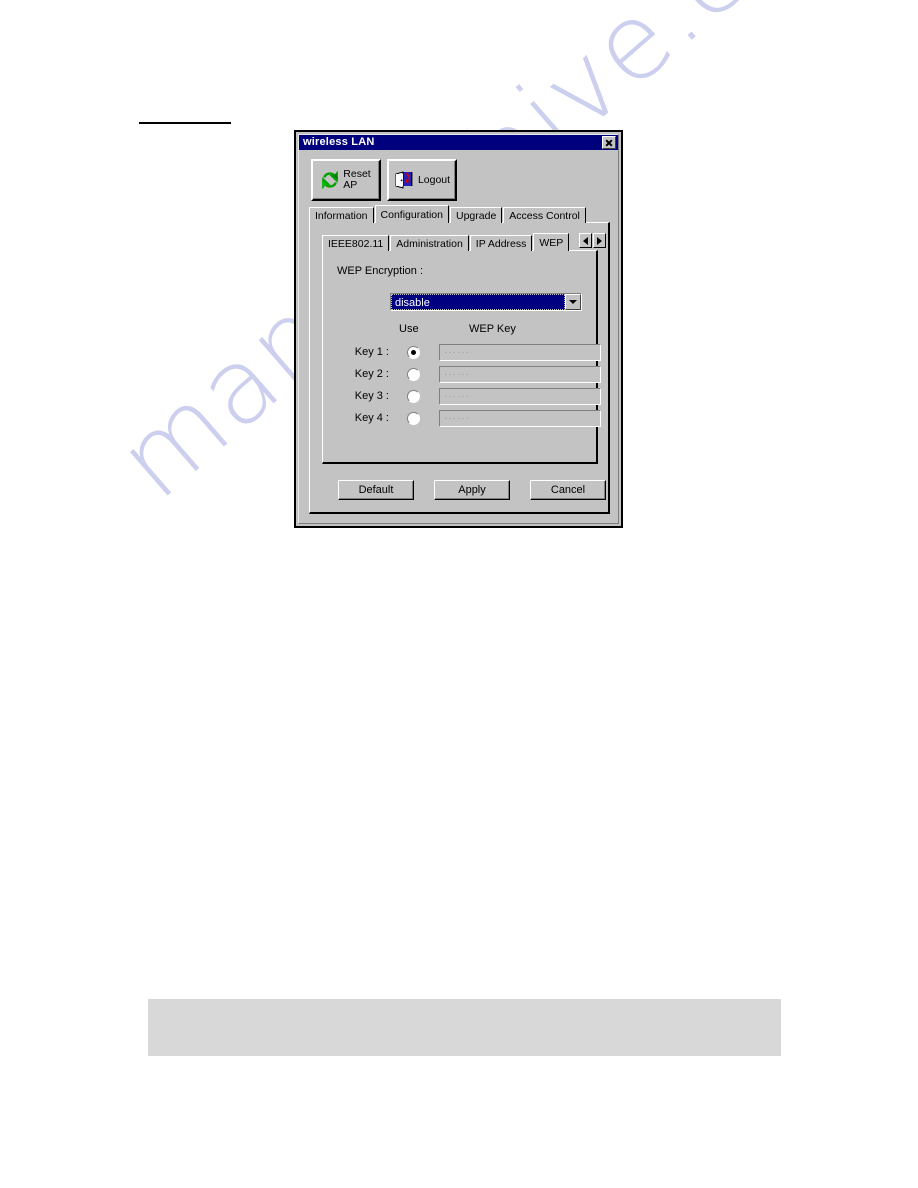 The height and width of the screenshot is (1188, 918). Describe the element at coordinates (476, 215) in the screenshot. I see `tab-upgrade: Upgrade` at that location.